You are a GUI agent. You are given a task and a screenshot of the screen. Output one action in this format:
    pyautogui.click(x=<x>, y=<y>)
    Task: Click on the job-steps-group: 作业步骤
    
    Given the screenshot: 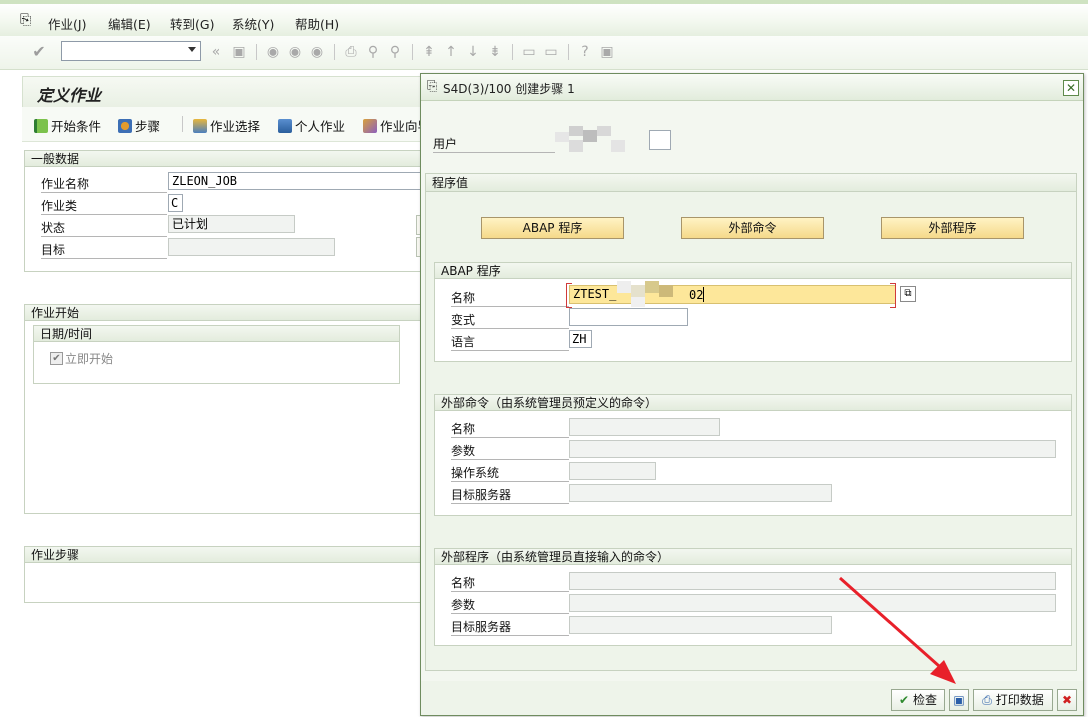 What is the action you would take?
    pyautogui.click(x=223, y=574)
    